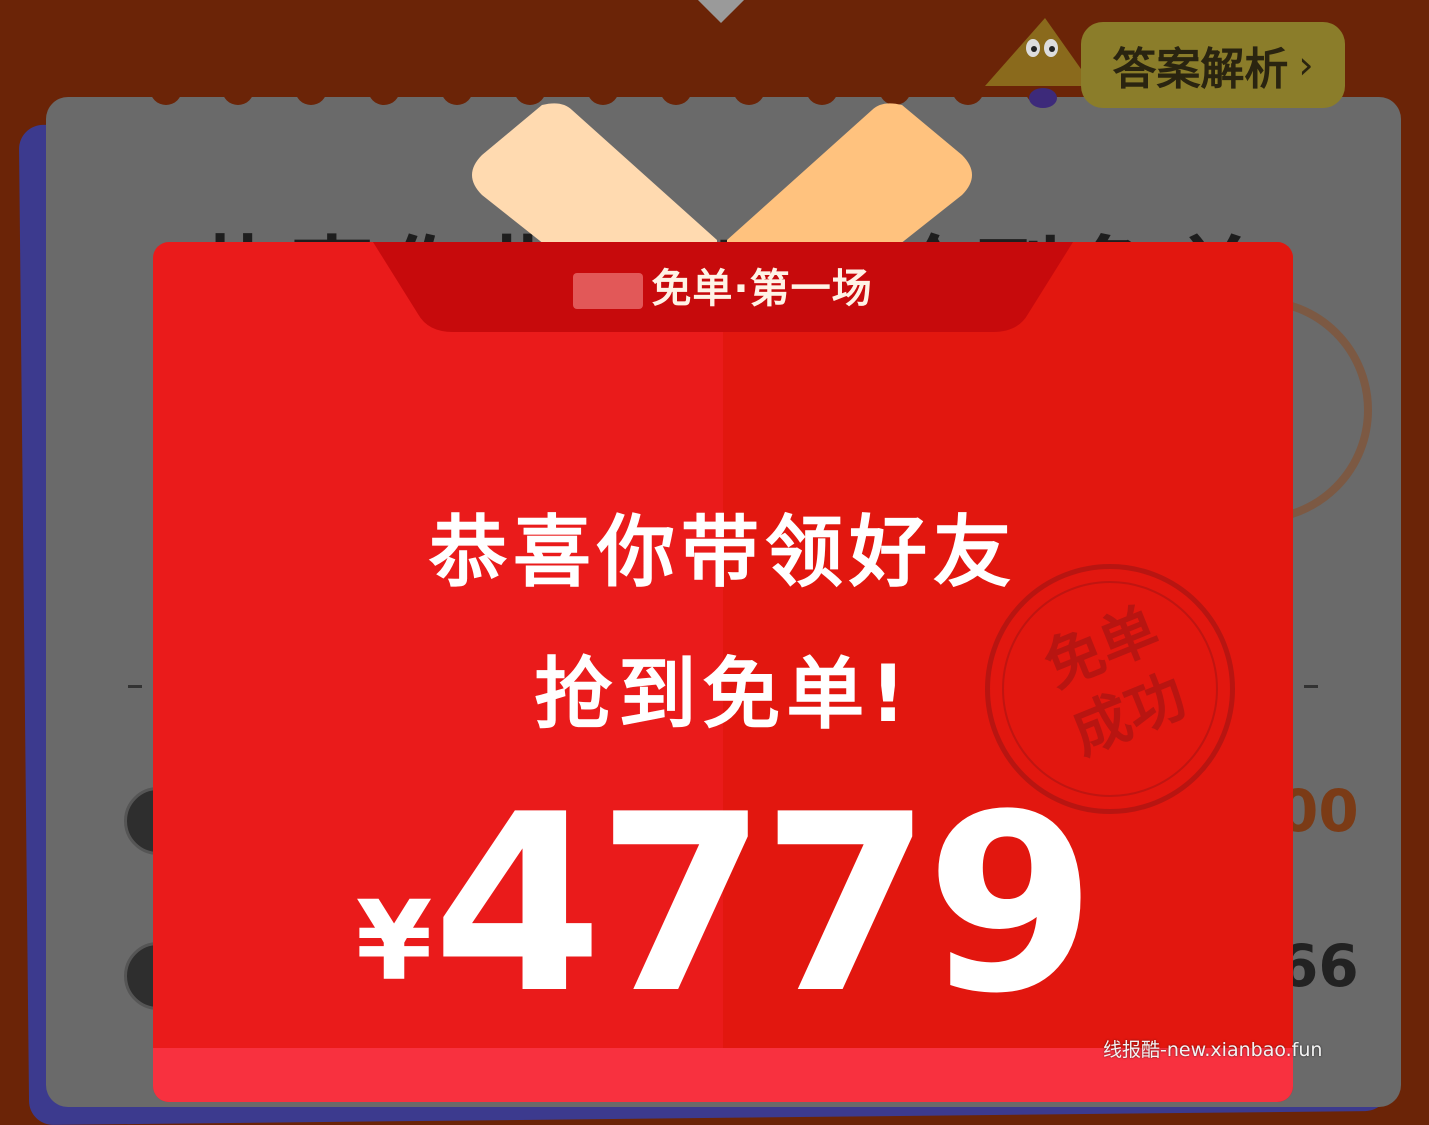 This screenshot has height=1125, width=1429. Describe the element at coordinates (1200, 69) in the screenshot. I see `answer-analysis-label: 答案解析` at that location.